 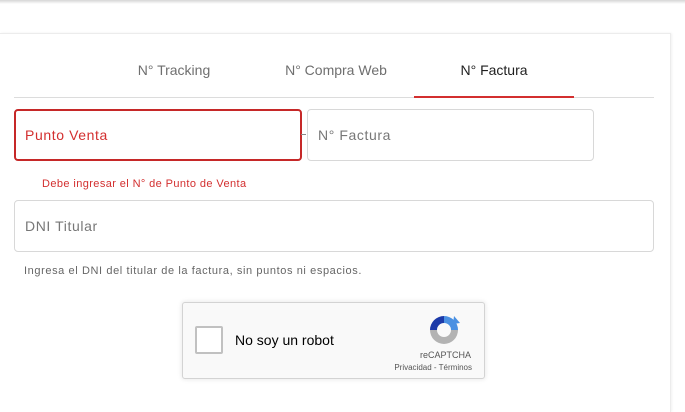 What do you see at coordinates (494, 97) in the screenshot?
I see `active-tab-indicator` at bounding box center [494, 97].